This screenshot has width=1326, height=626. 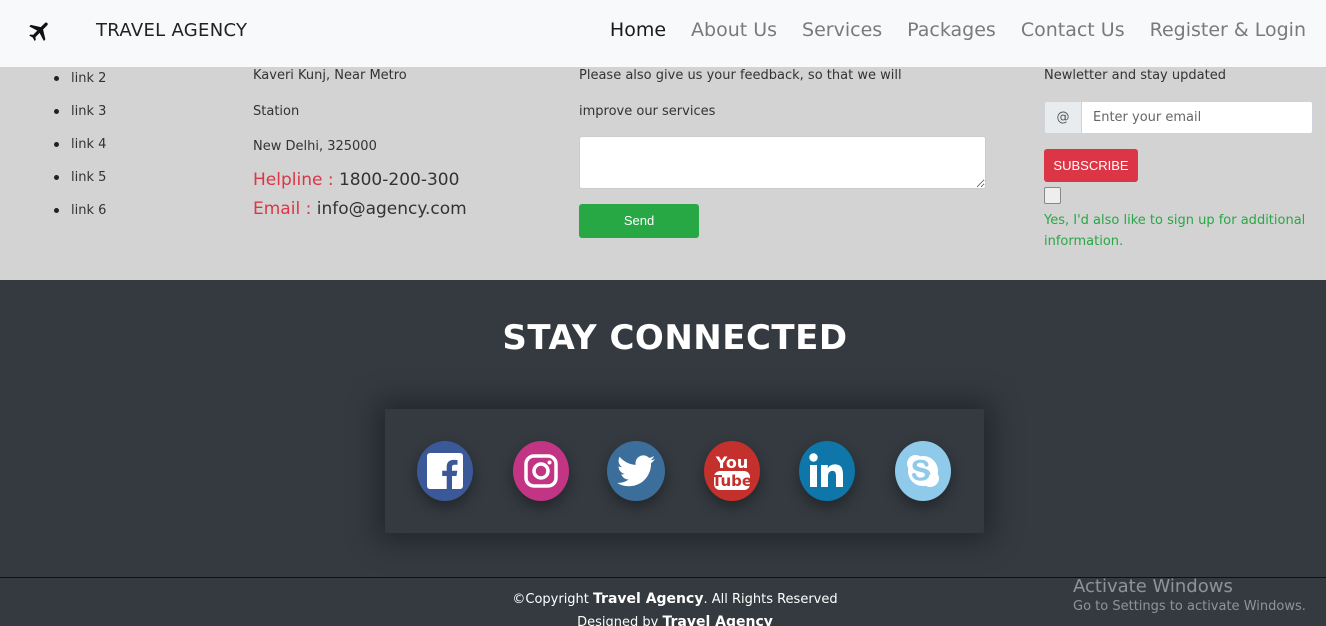 I want to click on address-line: Station, so click(x=276, y=111).